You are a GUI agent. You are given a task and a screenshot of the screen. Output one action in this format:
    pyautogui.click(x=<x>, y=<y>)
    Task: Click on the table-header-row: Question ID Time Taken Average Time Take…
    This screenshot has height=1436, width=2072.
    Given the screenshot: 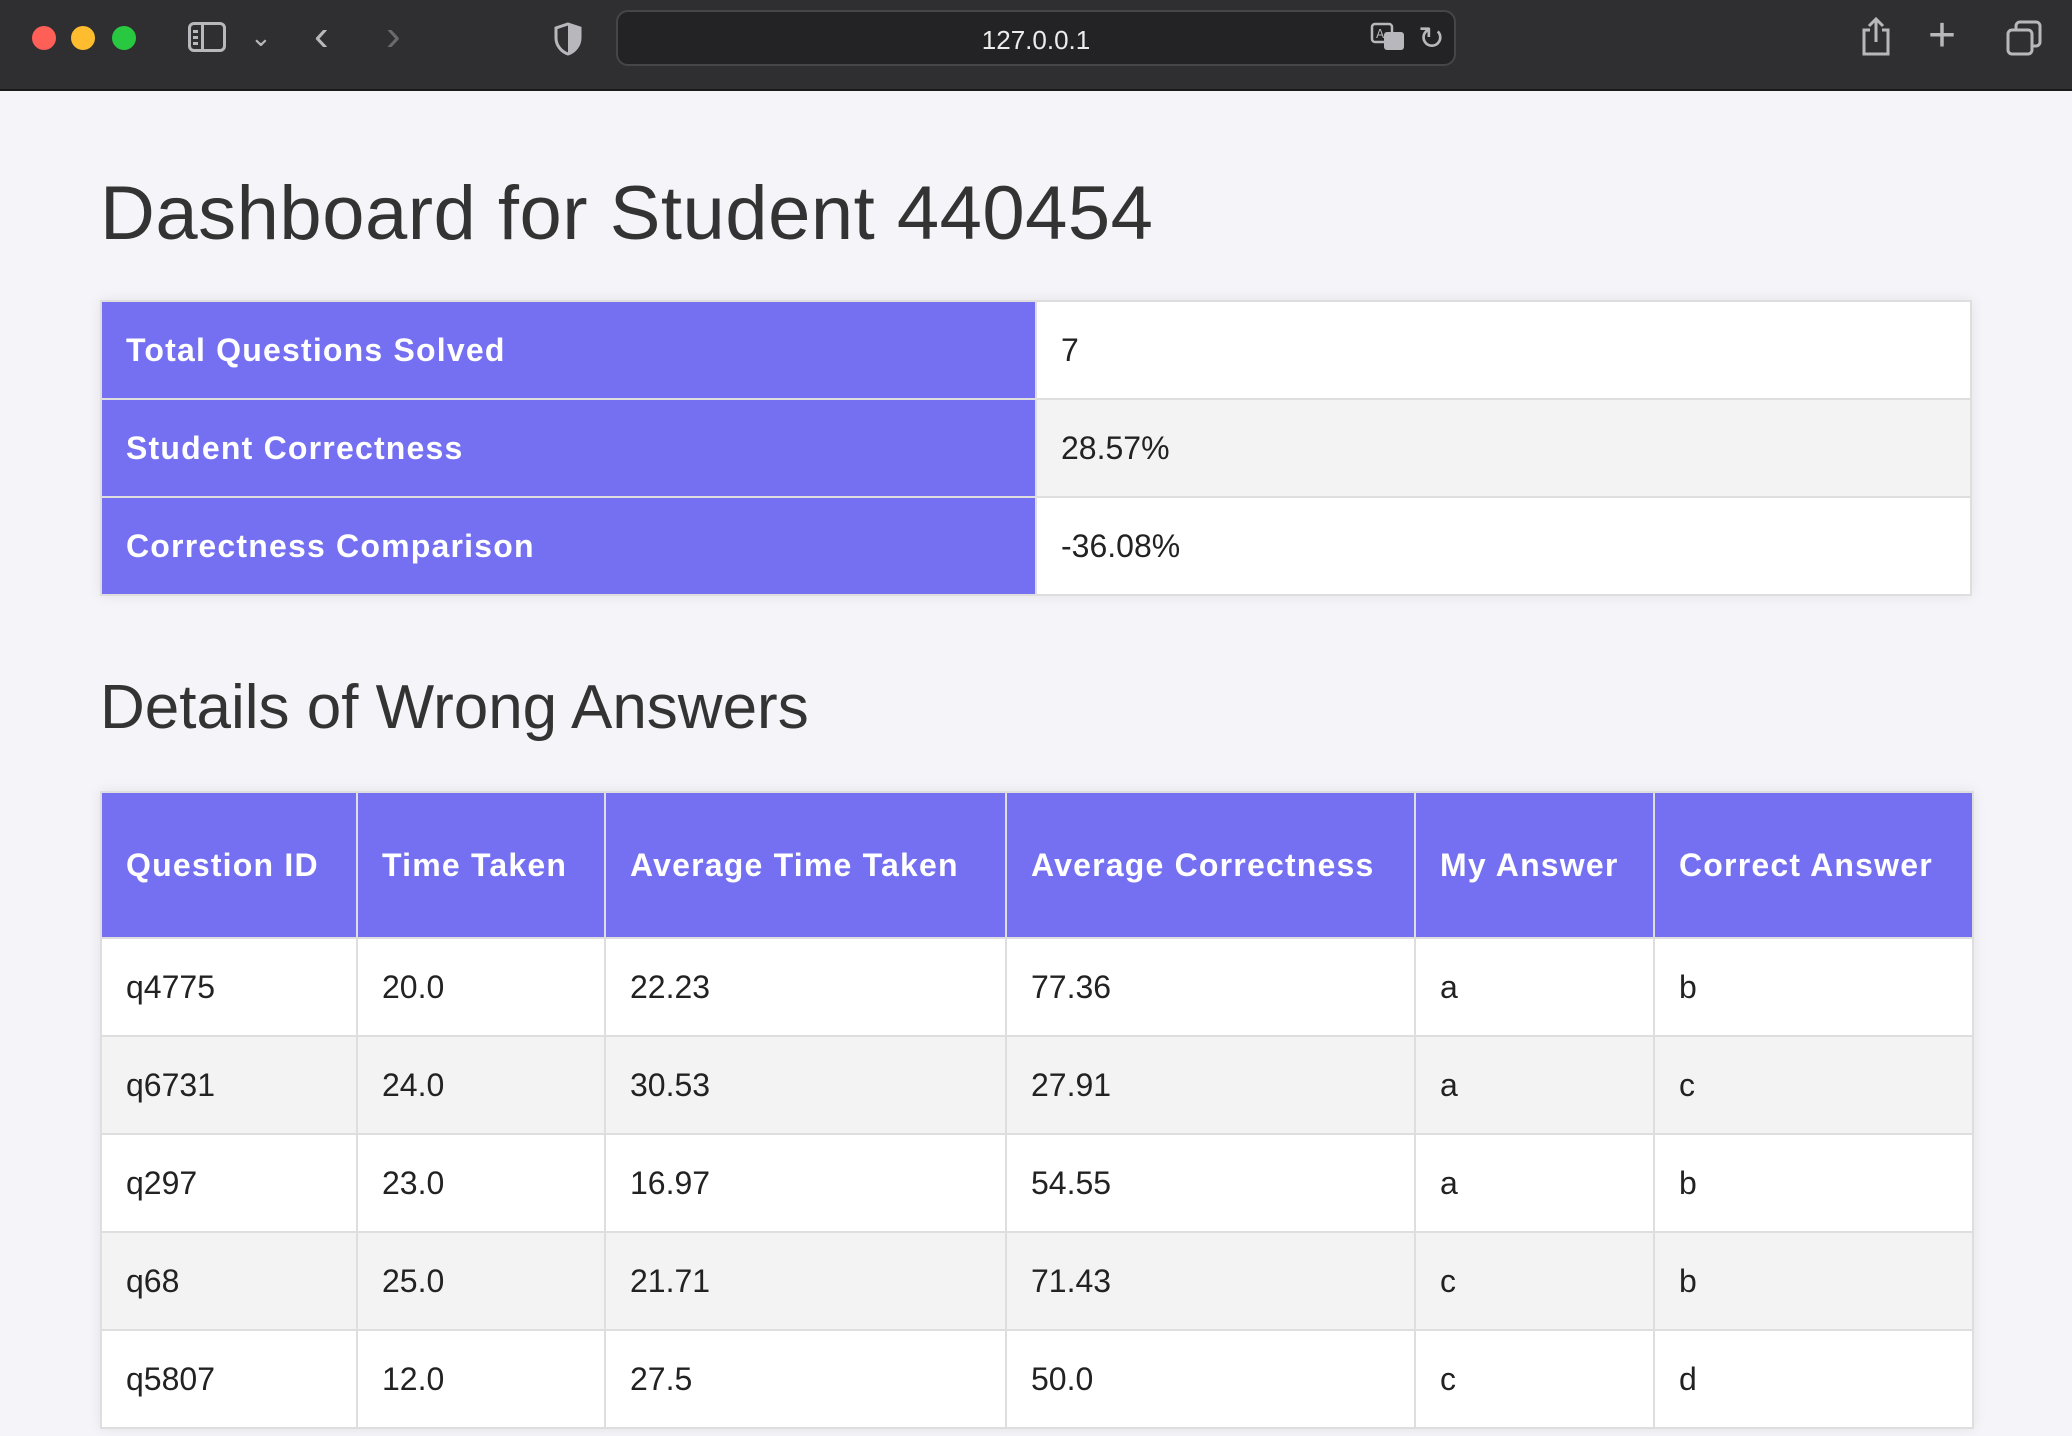 What is the action you would take?
    pyautogui.click(x=1037, y=865)
    